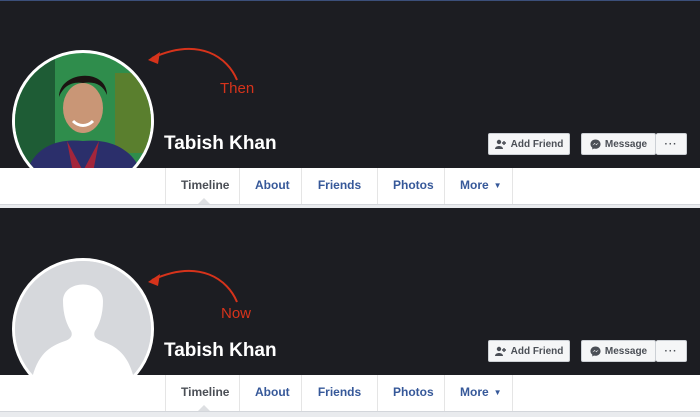 The width and height of the screenshot is (700, 417). Describe the element at coordinates (236, 313) in the screenshot. I see `annotation-label: Now` at that location.